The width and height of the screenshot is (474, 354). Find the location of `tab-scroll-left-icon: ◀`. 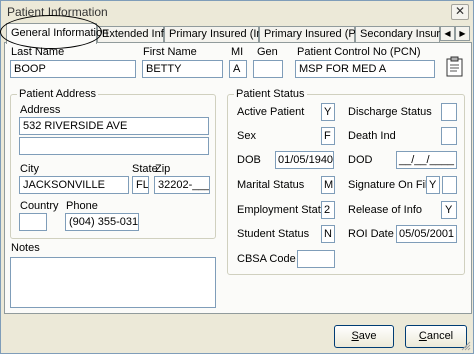

tab-scroll-left-icon: ◀ is located at coordinates (447, 33).